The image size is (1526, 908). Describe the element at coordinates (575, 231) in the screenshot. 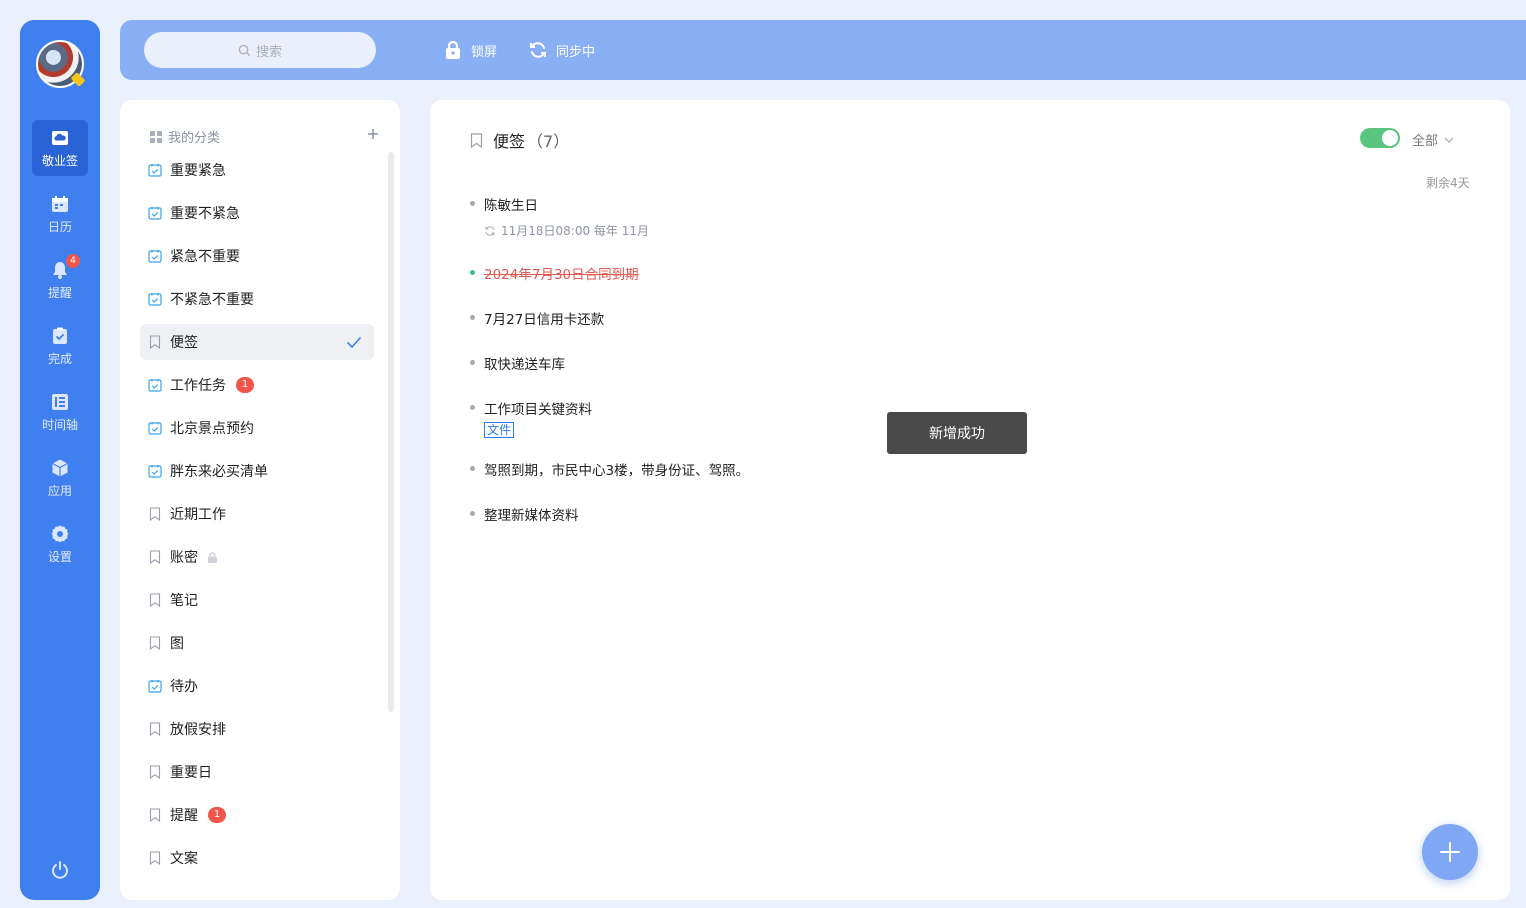

I see `note-schedule-text: 11月18日08:00 每年 11月` at that location.